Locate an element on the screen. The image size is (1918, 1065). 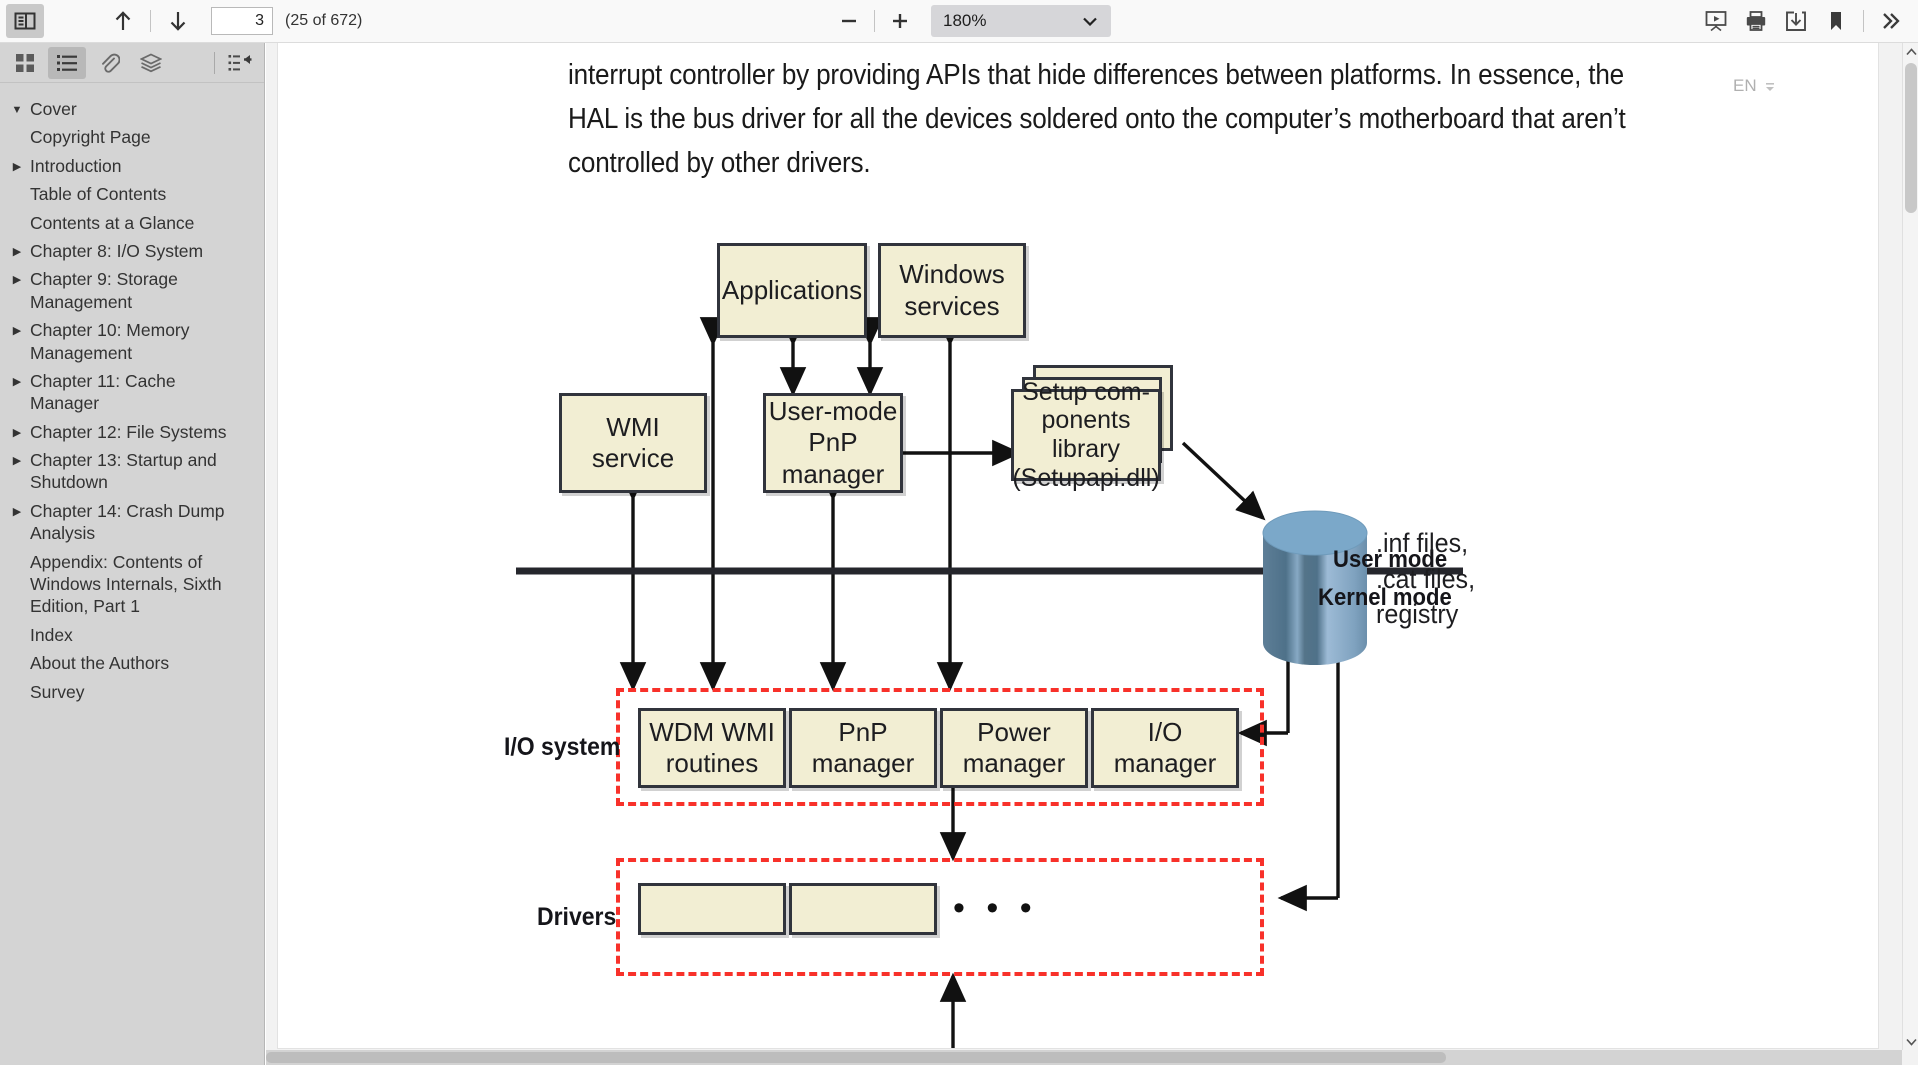
top-toolbar: (25 of 672) 180% is located at coordinates (959, 21).